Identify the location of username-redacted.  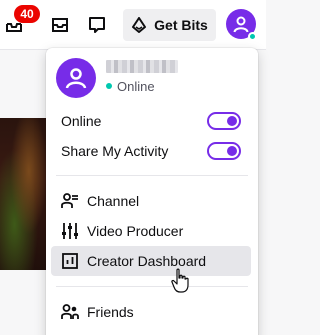
(142, 66).